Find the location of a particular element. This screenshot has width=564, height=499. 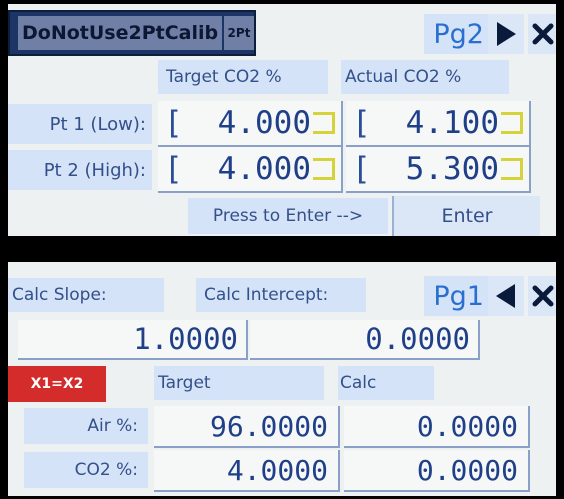

pt2-actual-field: [ 5.300 is located at coordinates (438, 170).